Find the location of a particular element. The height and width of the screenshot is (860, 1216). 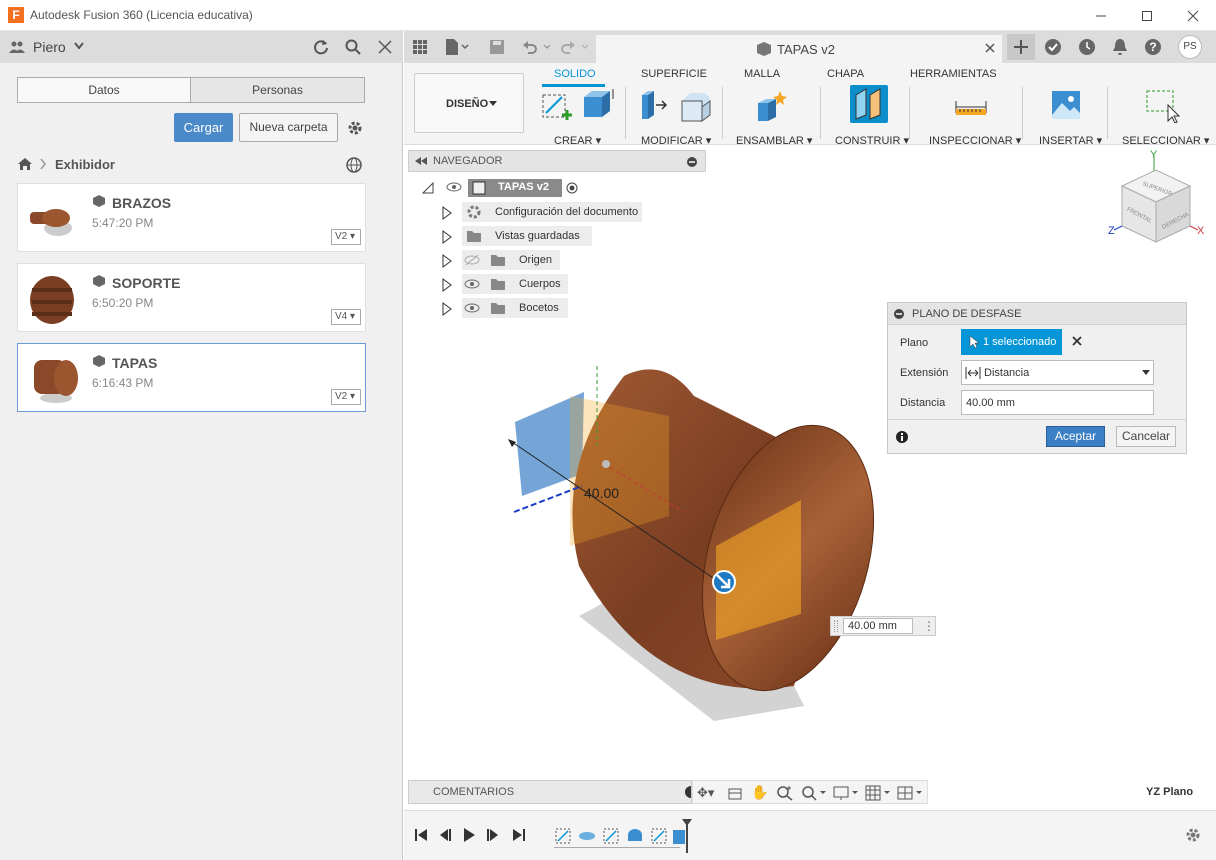

user-name: Piero is located at coordinates (49, 47).